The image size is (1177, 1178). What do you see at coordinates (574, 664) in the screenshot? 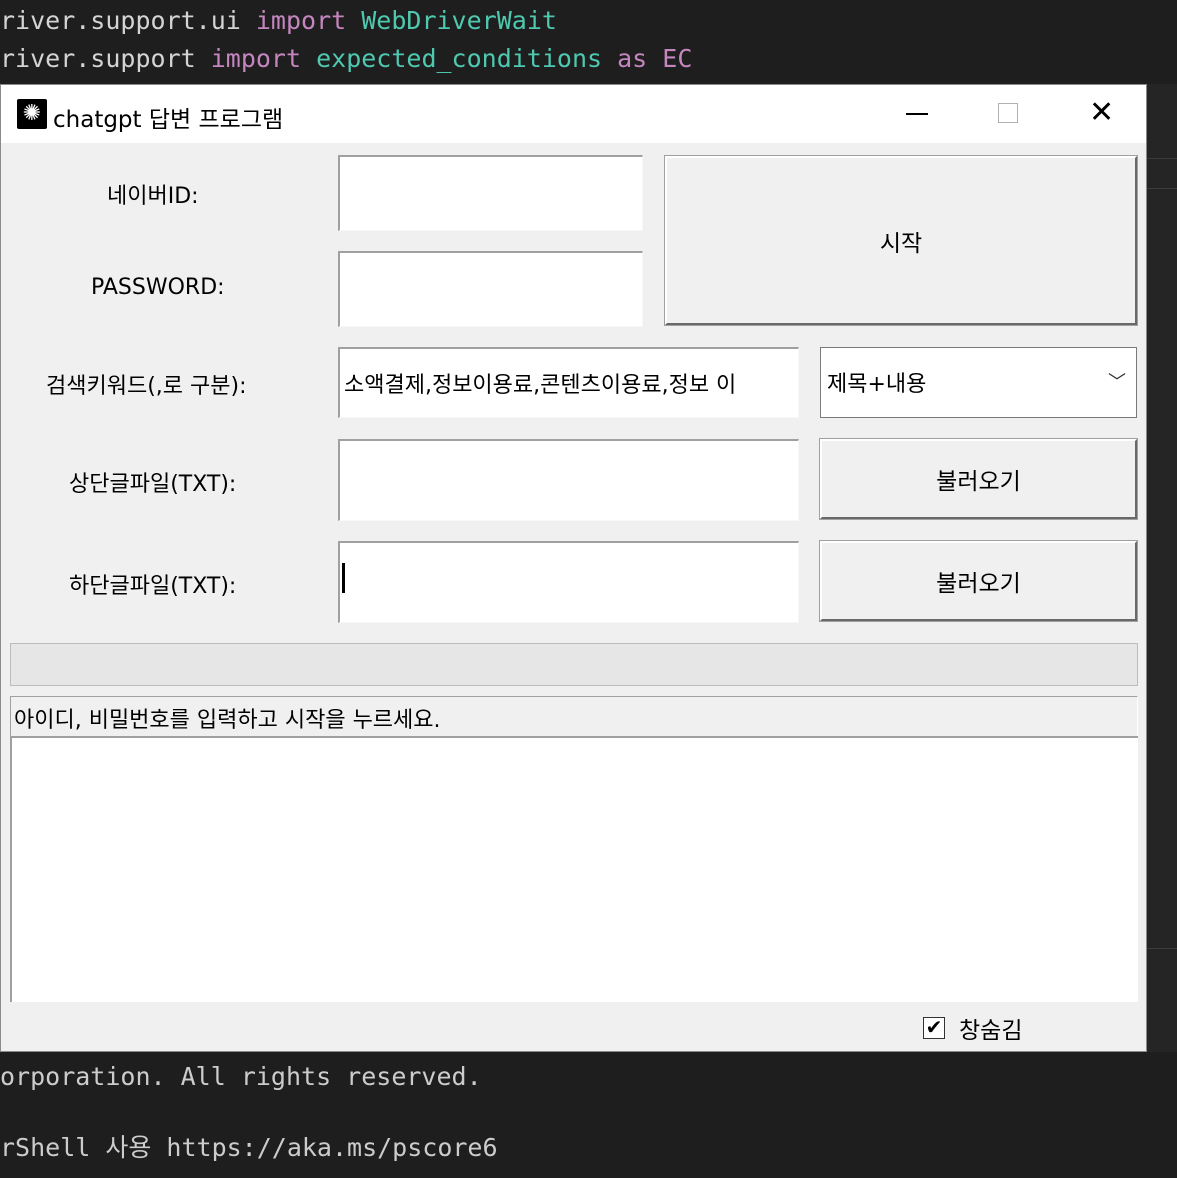
I see `progress-bar` at bounding box center [574, 664].